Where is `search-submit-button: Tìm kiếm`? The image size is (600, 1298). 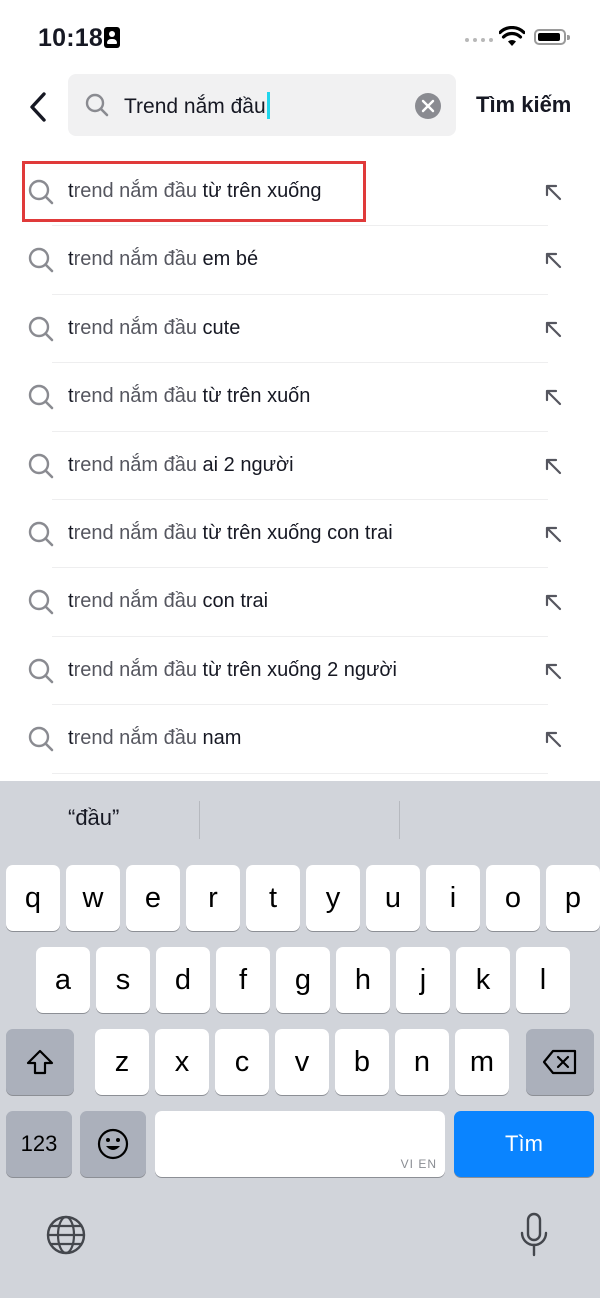 search-submit-button: Tìm kiếm is located at coordinates (523, 105).